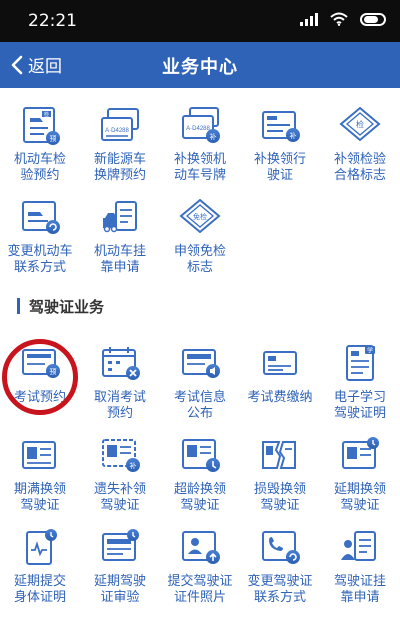  I want to click on label-line1: 取消考试, so click(119, 396).